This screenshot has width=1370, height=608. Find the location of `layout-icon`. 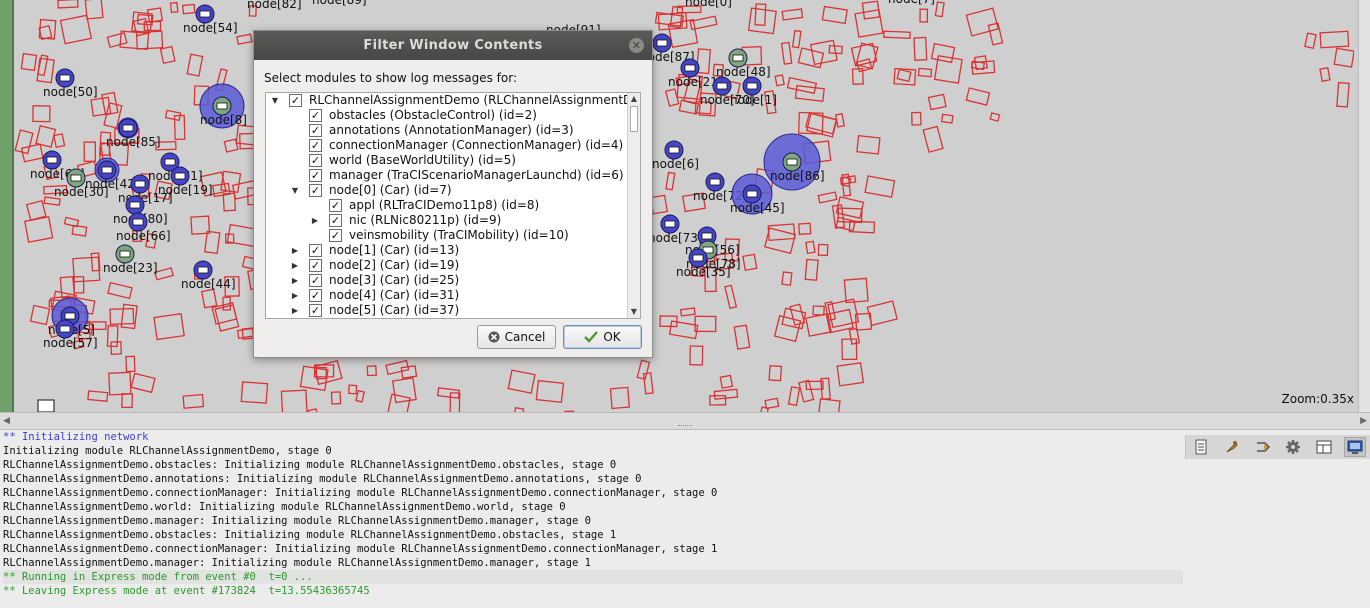

layout-icon is located at coordinates (1324, 447).